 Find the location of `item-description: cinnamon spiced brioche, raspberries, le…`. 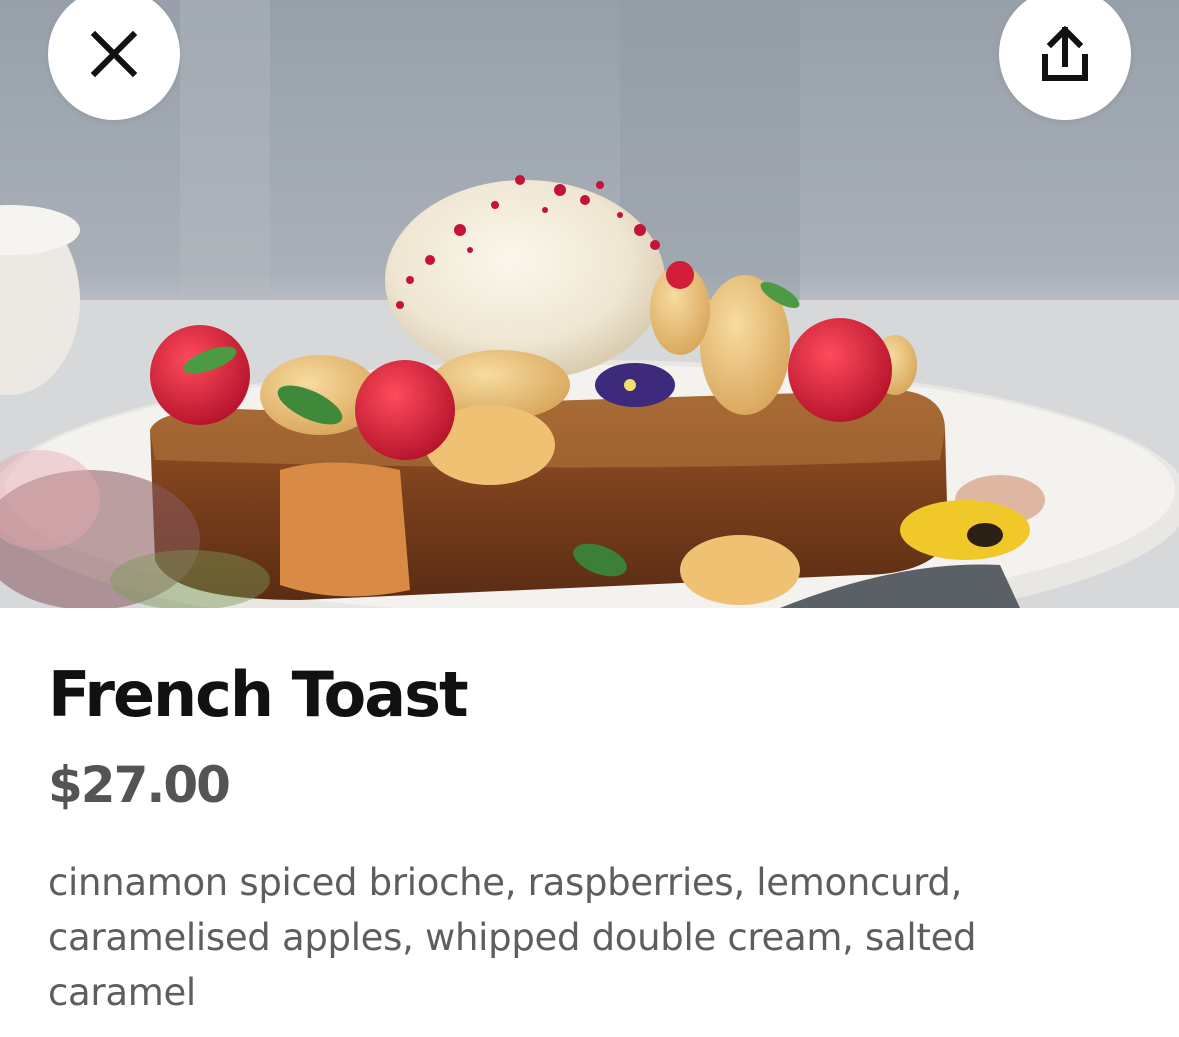

item-description: cinnamon spiced brioche, raspberries, le… is located at coordinates (512, 937).